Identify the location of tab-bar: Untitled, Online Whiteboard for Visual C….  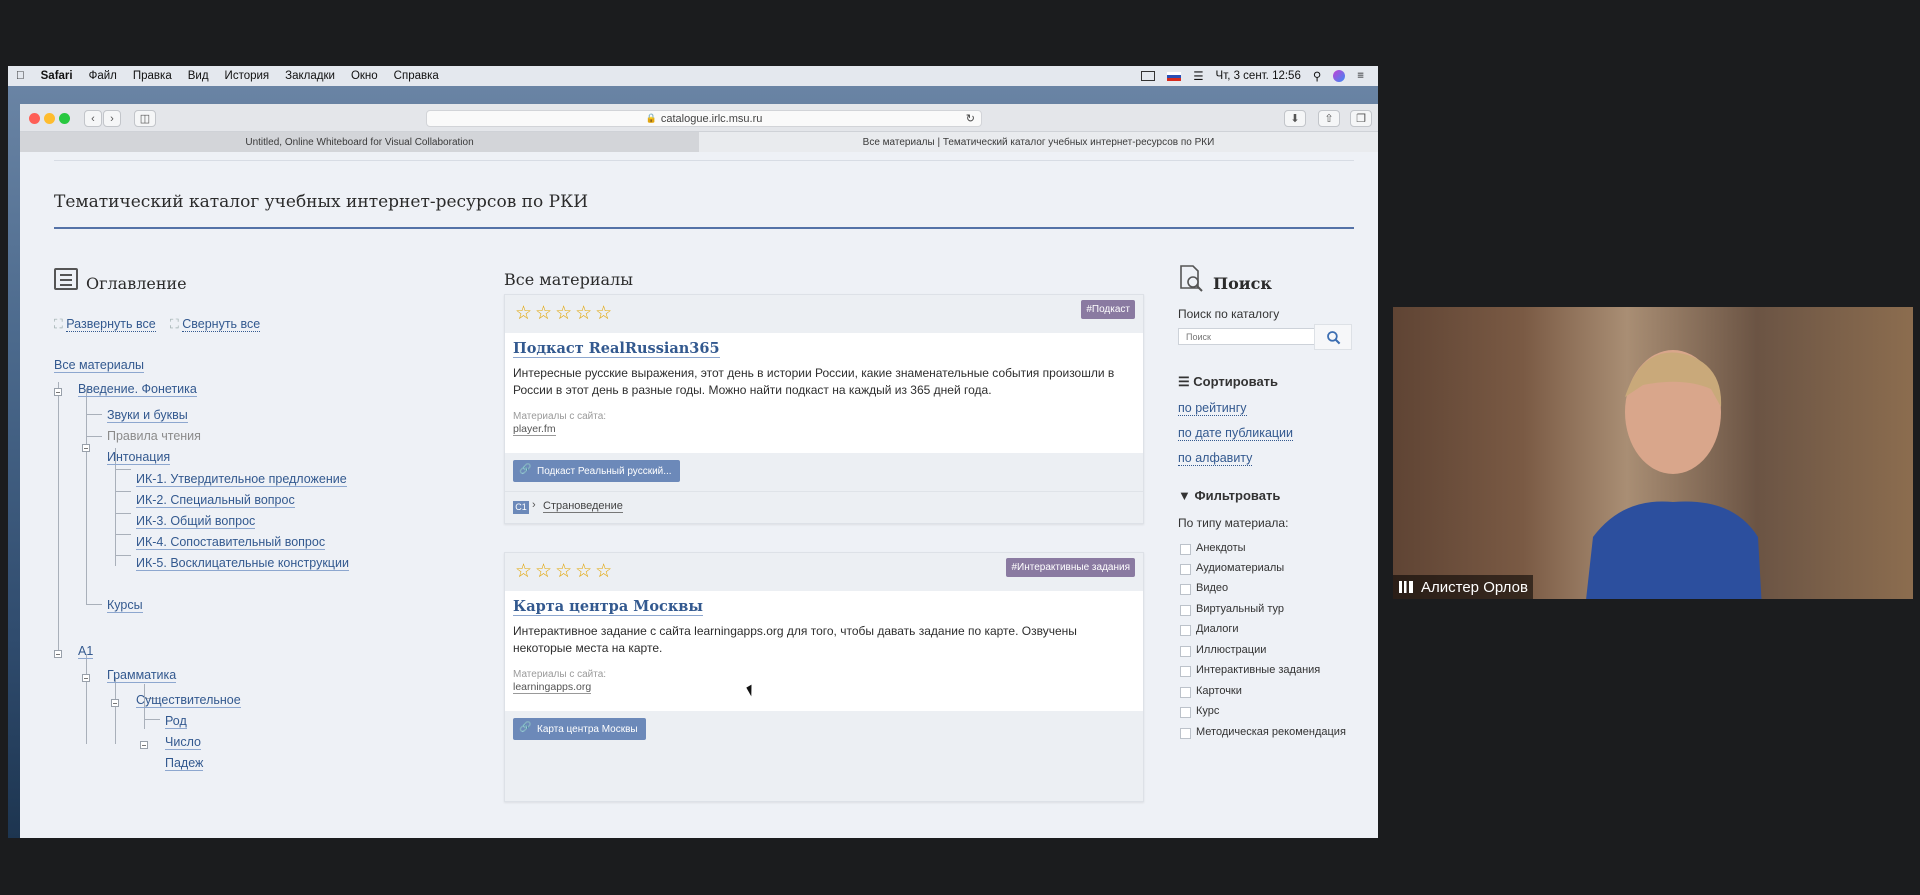
(699, 142).